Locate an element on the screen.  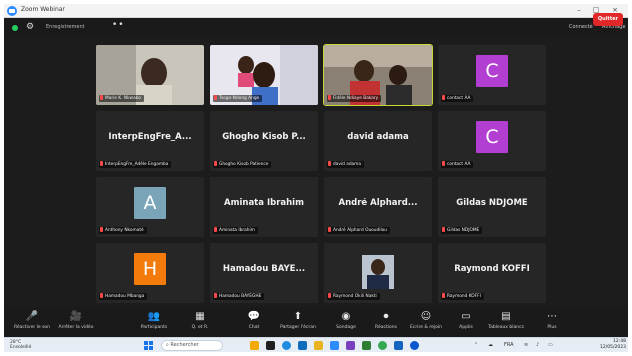
tray-language: FRA is located at coordinates (509, 345).